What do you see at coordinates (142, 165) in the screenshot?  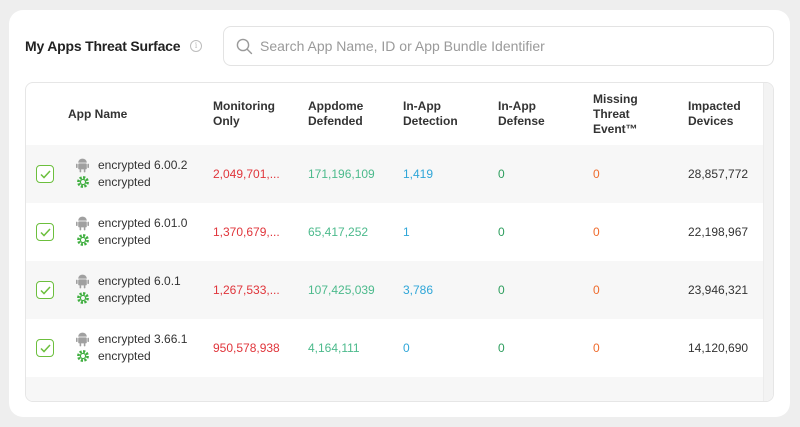 I see `app-name: encrypted 6.00.2` at bounding box center [142, 165].